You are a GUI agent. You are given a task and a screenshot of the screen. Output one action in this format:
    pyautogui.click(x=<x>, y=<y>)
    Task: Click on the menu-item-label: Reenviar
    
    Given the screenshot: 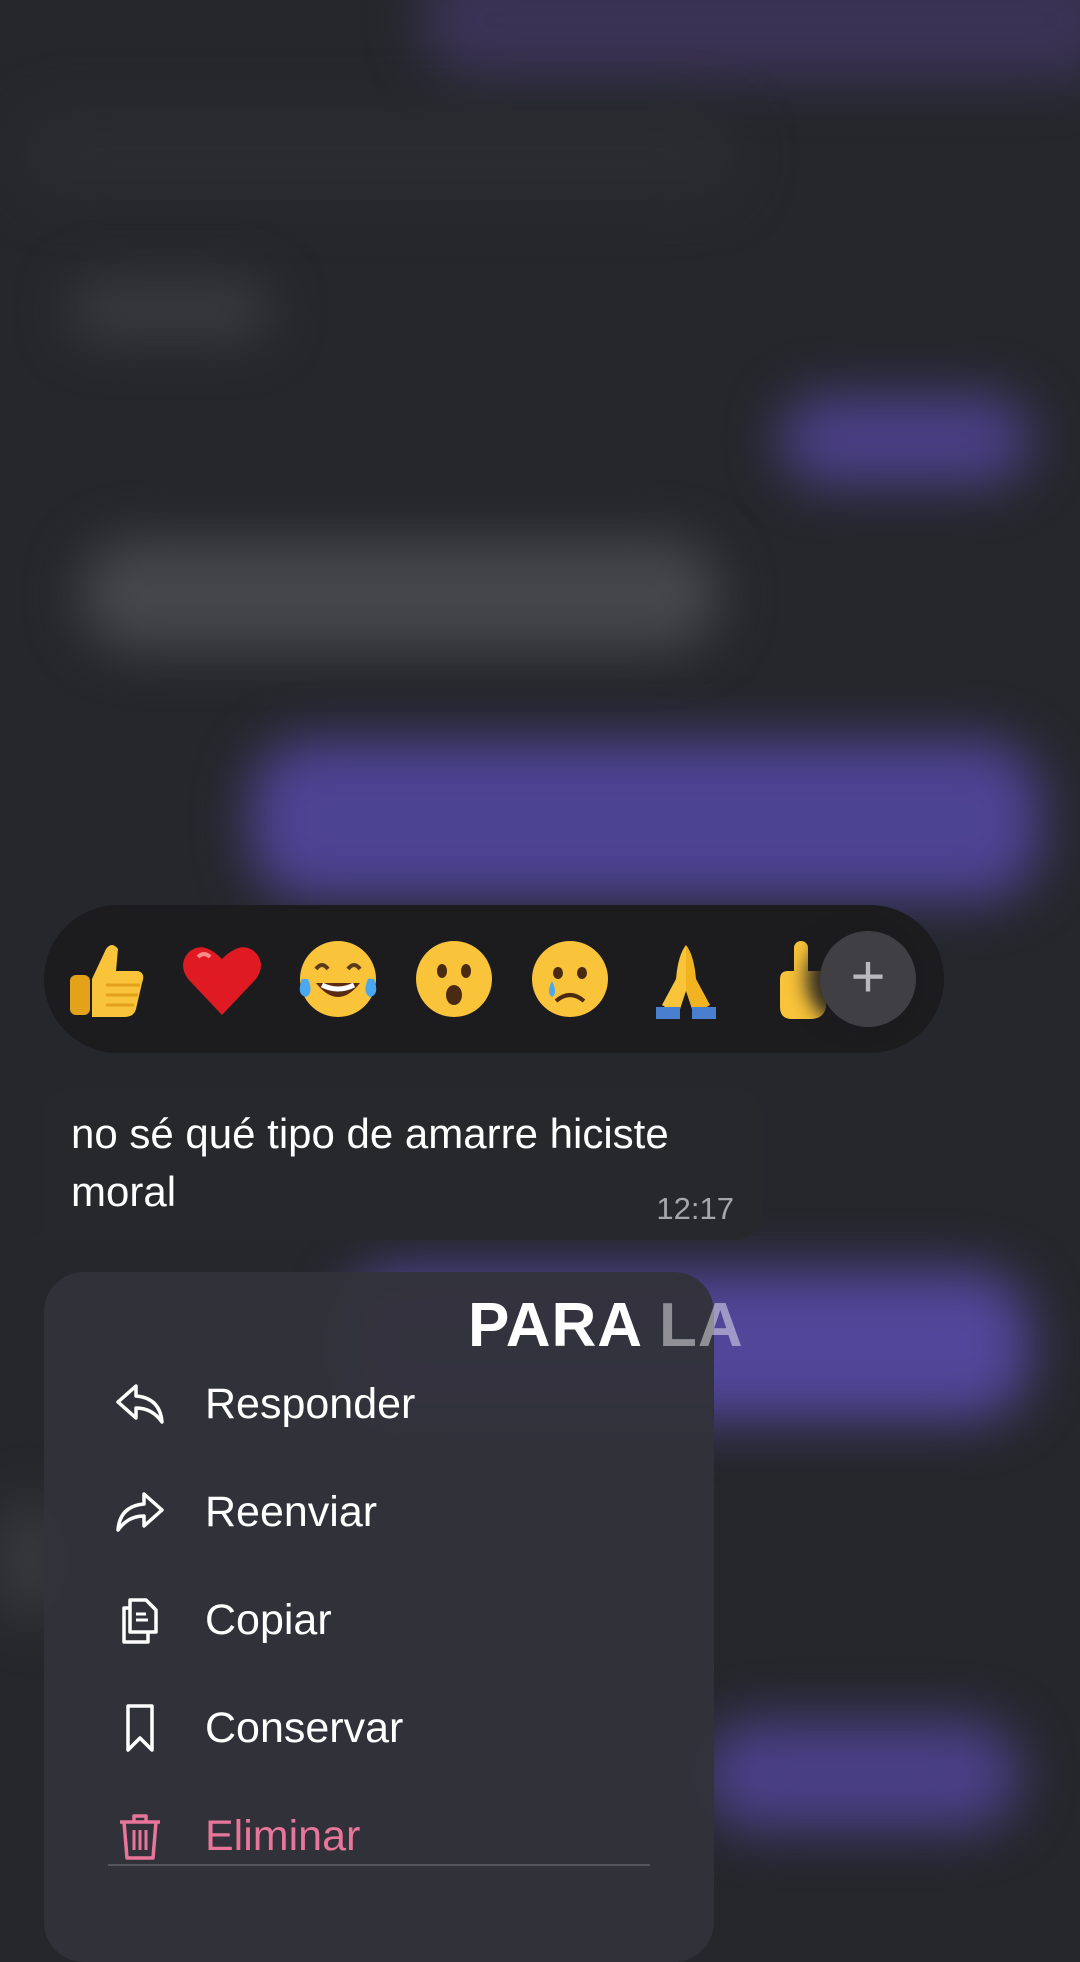 What is the action you would take?
    pyautogui.click(x=291, y=1511)
    